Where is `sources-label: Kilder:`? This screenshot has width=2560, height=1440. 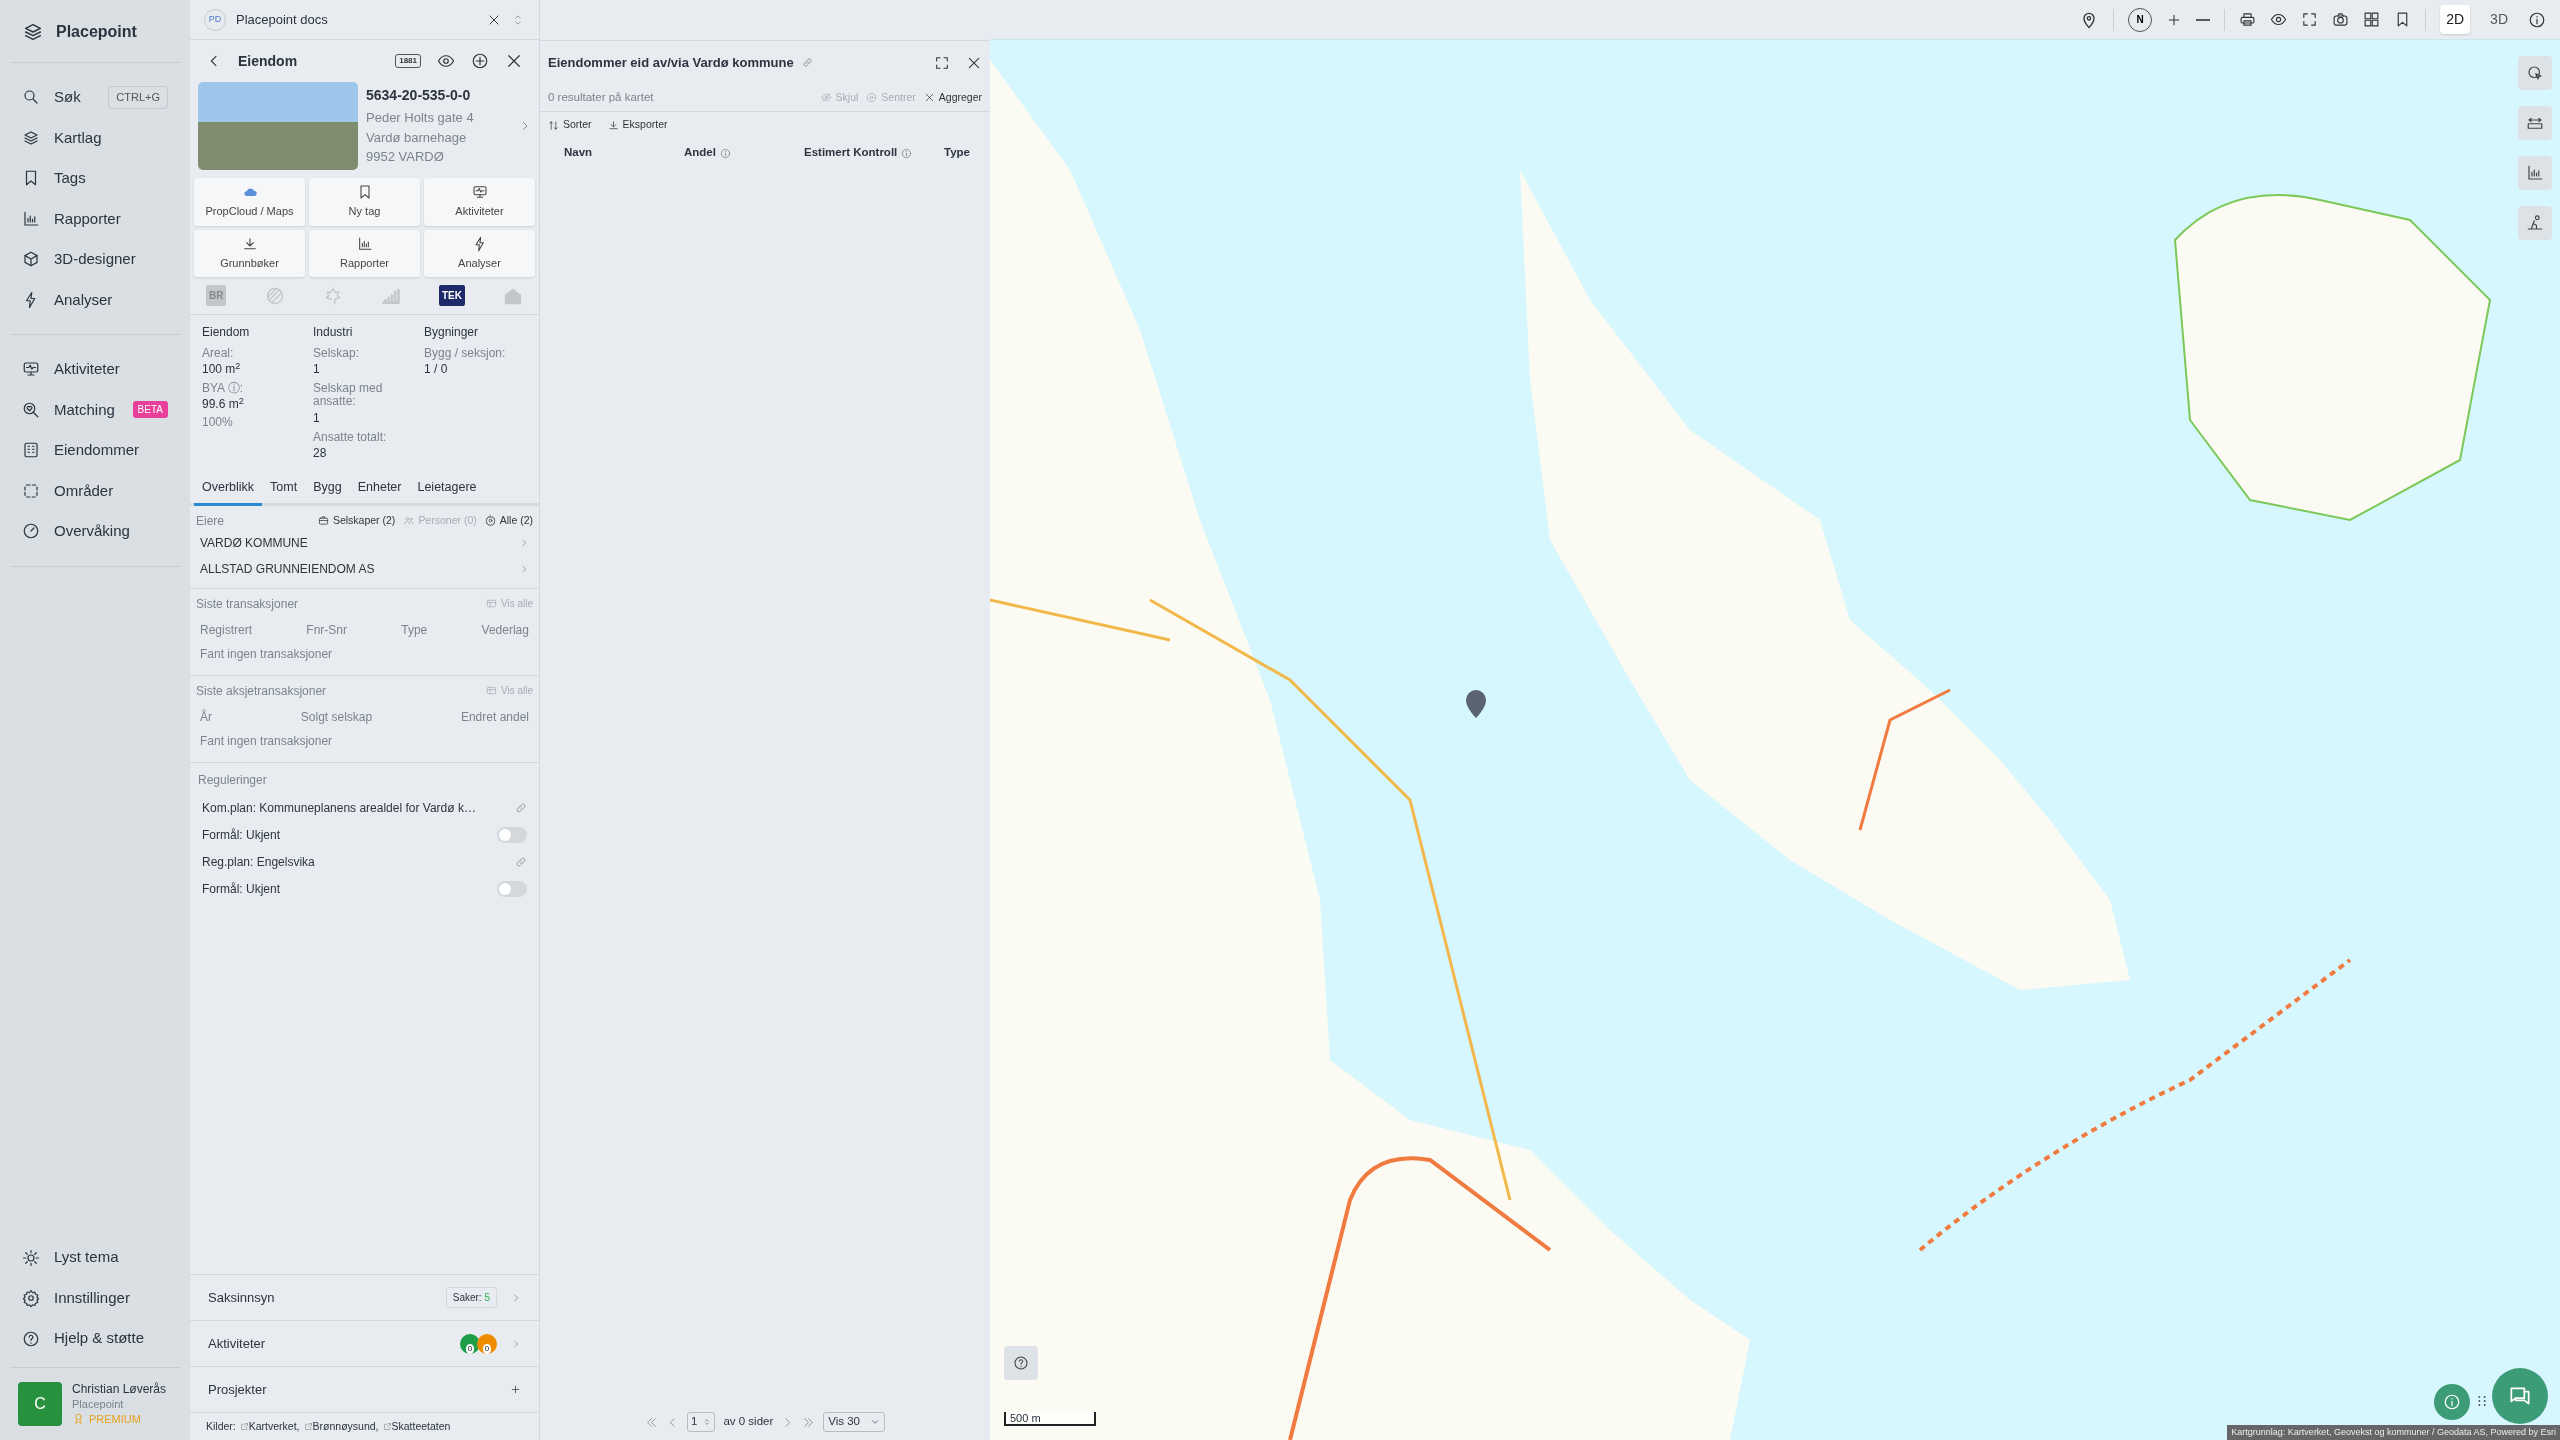
sources-label: Kilder: is located at coordinates (221, 1426).